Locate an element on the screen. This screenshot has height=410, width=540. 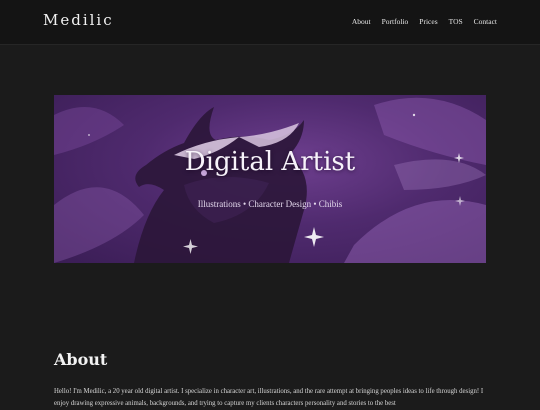
nav-link-prices: Prices is located at coordinates (428, 21).